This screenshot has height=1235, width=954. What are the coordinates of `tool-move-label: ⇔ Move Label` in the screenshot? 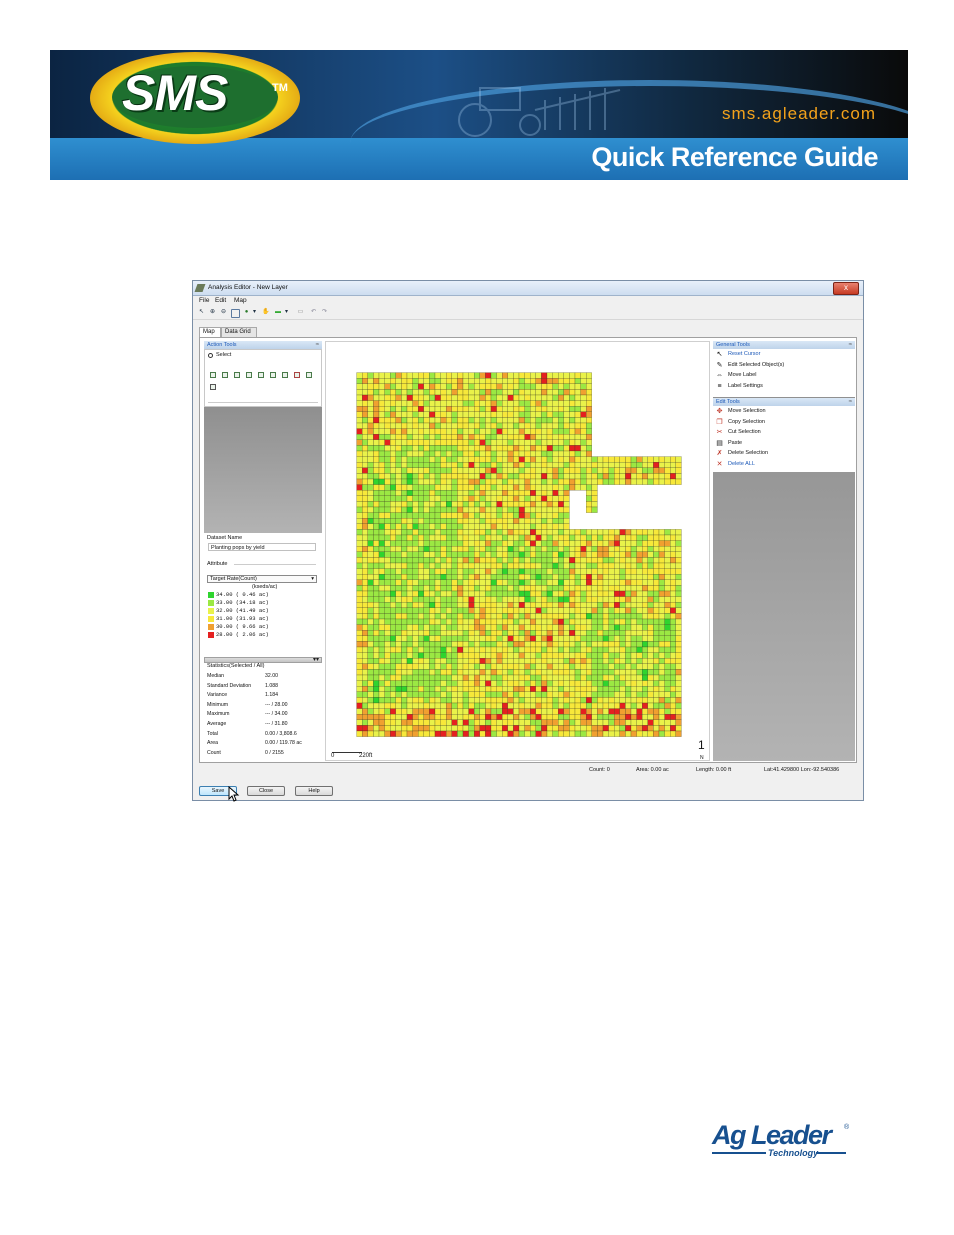 It's located at (784, 375).